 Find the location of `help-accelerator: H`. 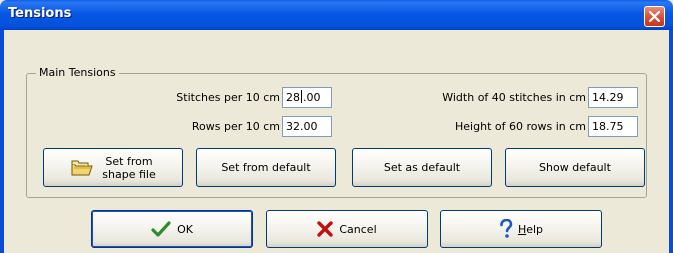

help-accelerator: H is located at coordinates (522, 229).